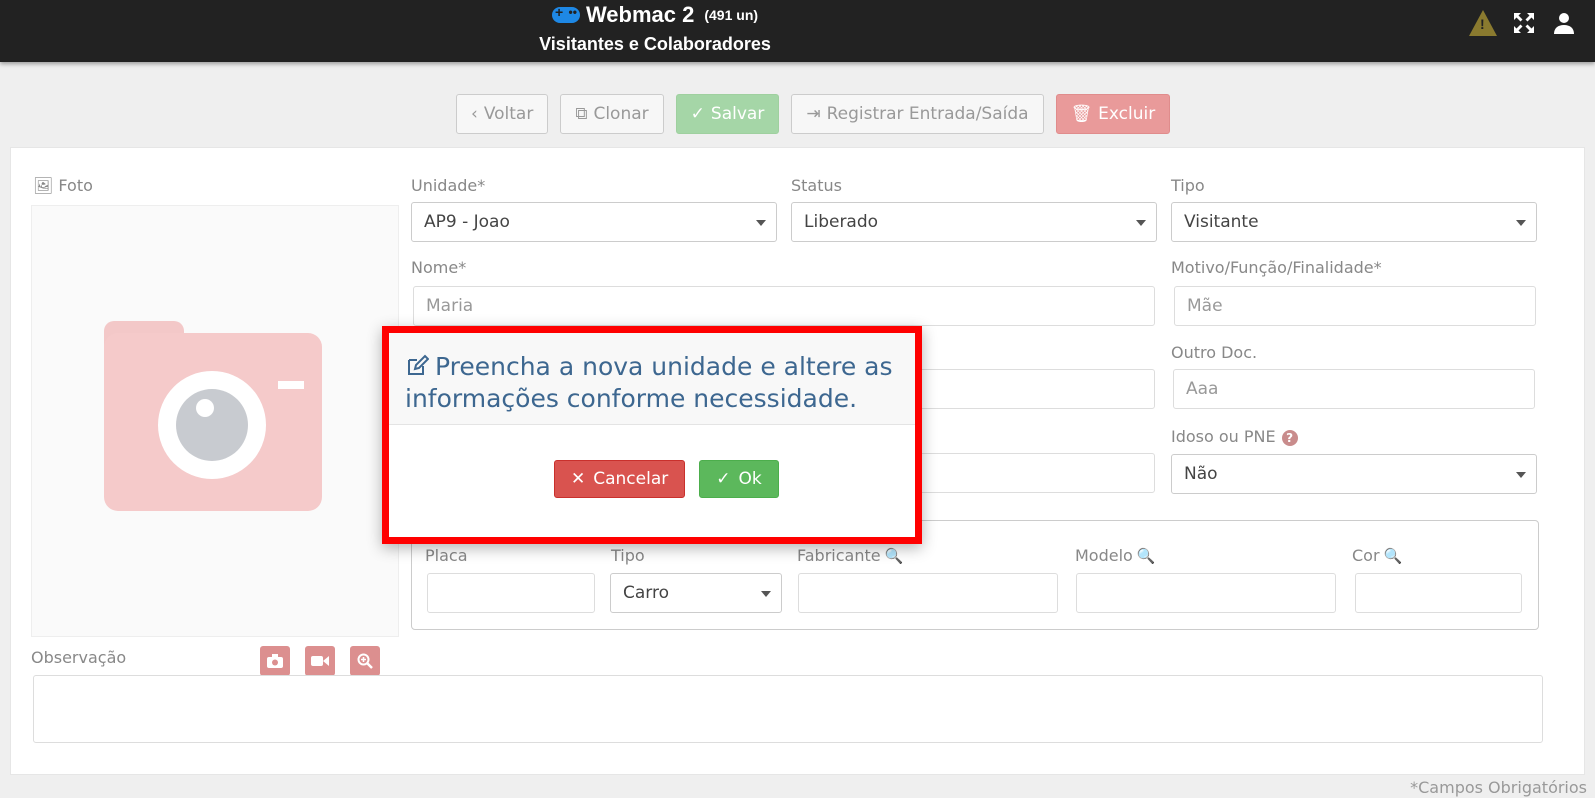 This screenshot has height=798, width=1595. Describe the element at coordinates (737, 114) in the screenshot. I see `save-label: Salvar` at that location.